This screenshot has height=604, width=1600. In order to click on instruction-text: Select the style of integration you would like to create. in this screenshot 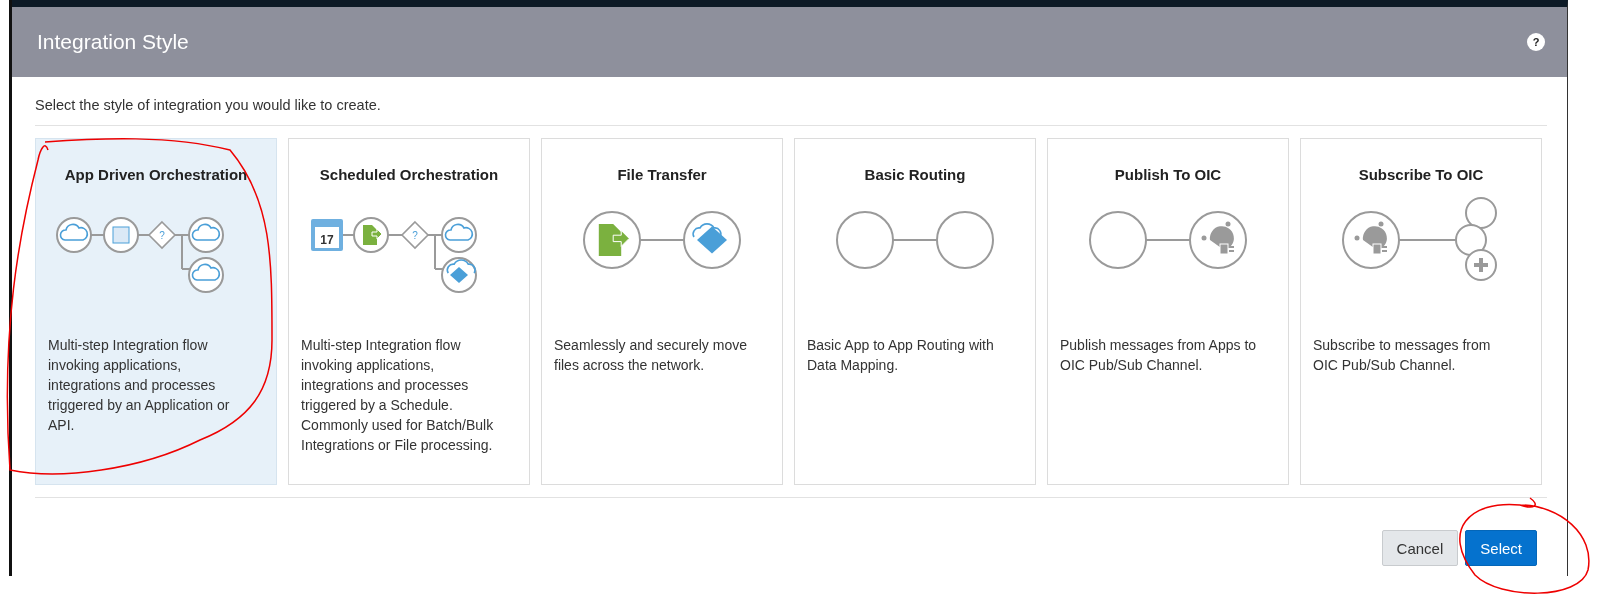, I will do `click(791, 101)`.